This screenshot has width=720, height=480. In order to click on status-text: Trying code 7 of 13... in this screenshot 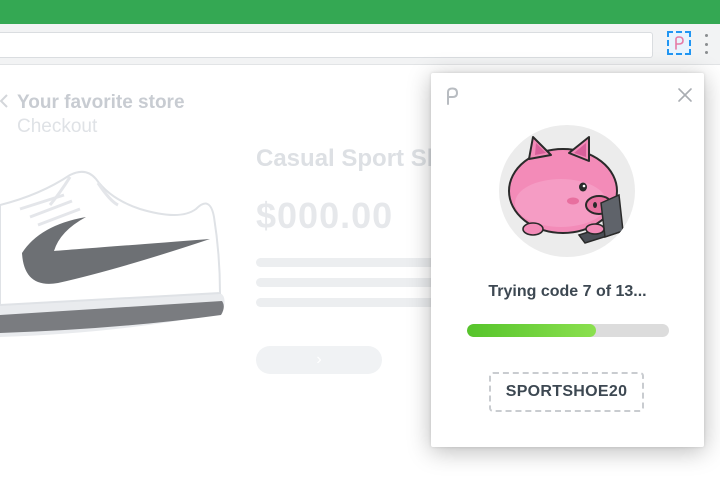, I will do `click(567, 291)`.